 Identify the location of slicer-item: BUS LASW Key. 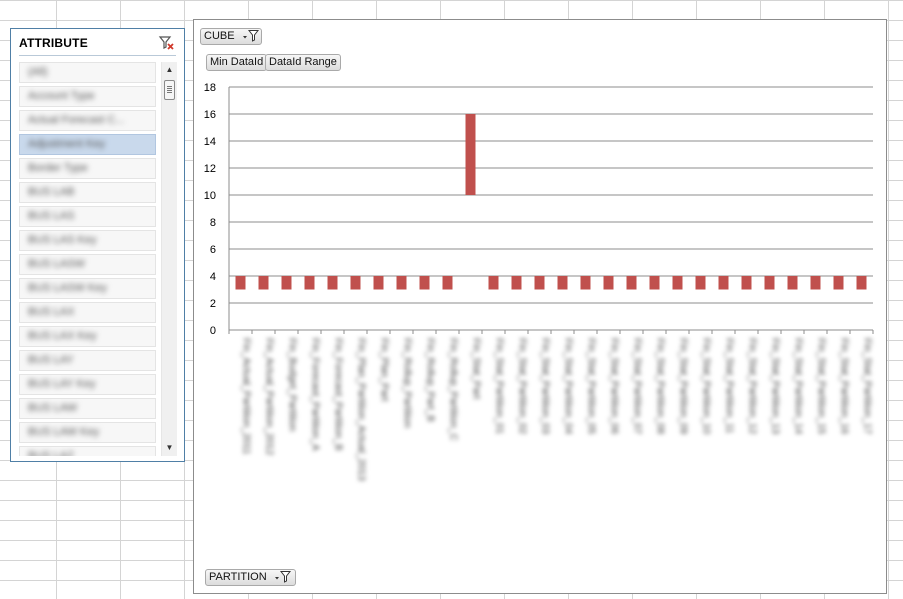
(87, 288).